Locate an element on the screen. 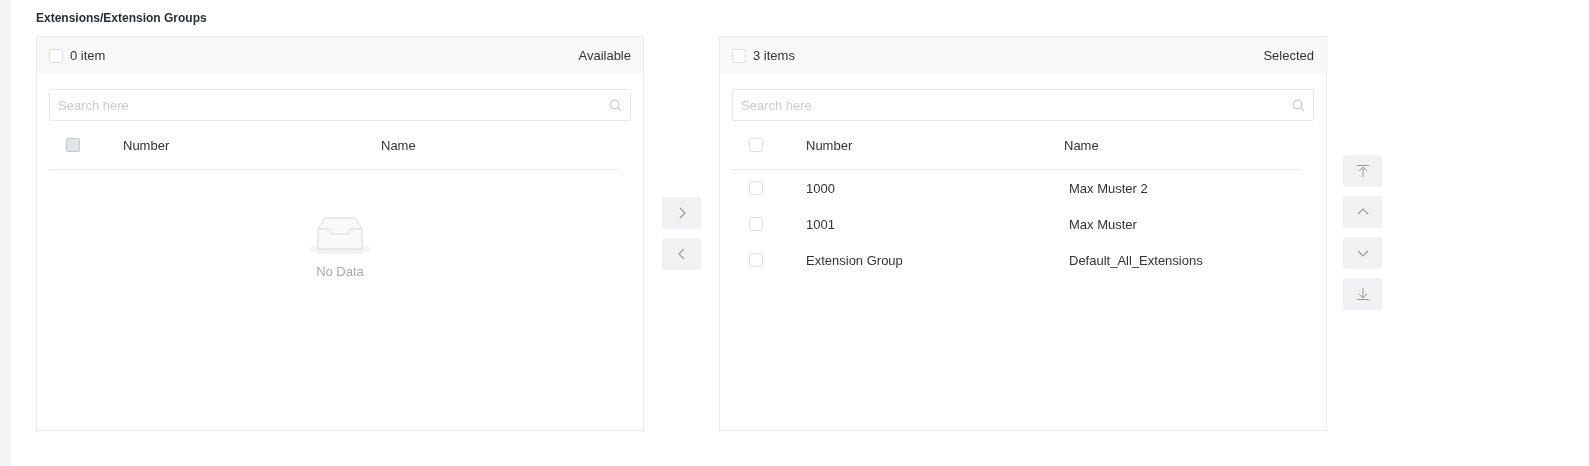  move-to-bottom-icon is located at coordinates (1362, 294).